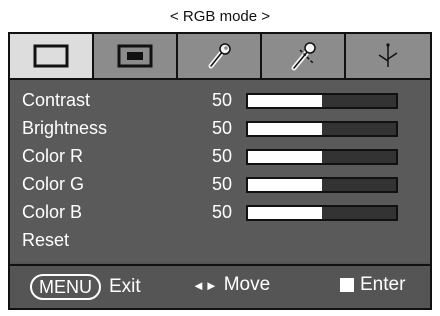 This screenshot has height=316, width=440. Describe the element at coordinates (347, 285) in the screenshot. I see `enter-square-icon` at that location.